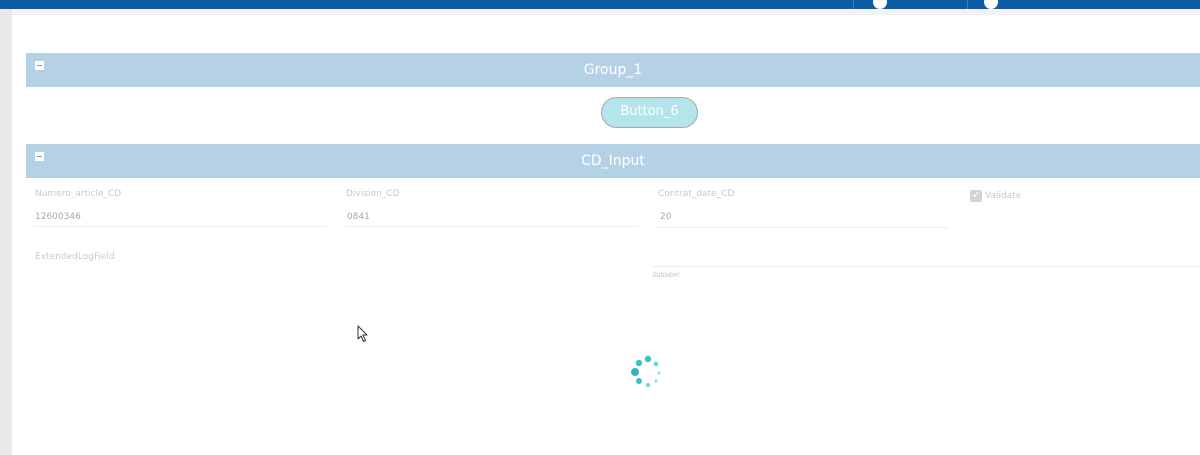  I want to click on cd-input-title: CD_Input, so click(613, 161).